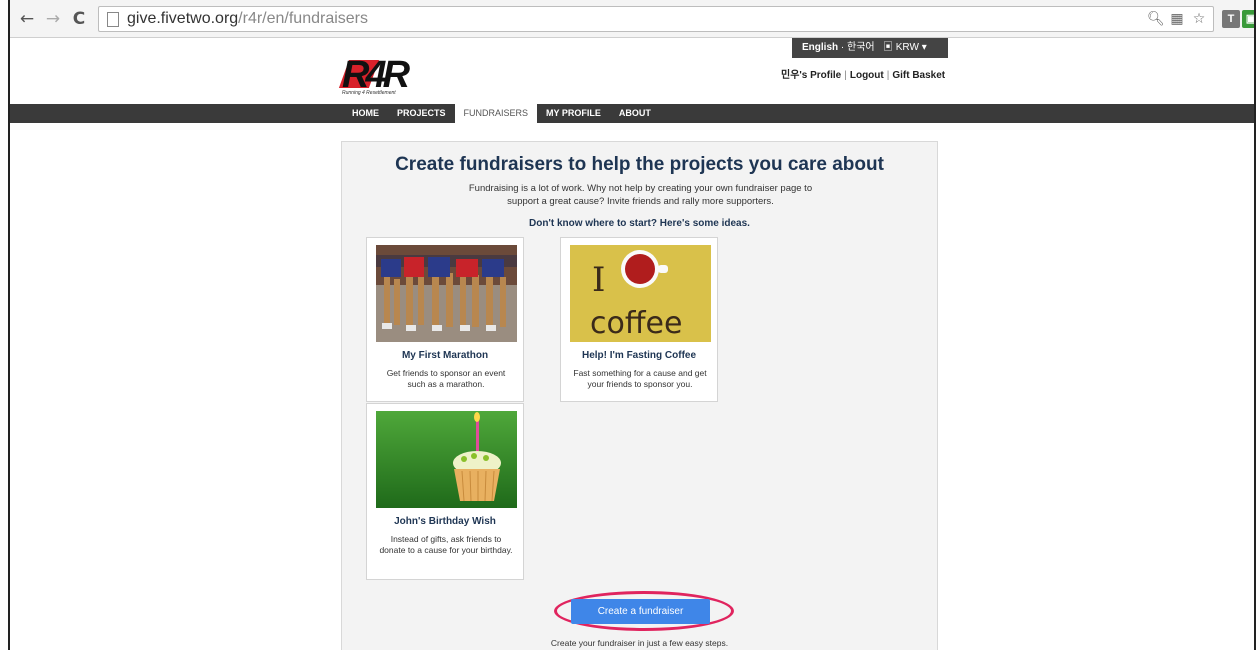 Image resolution: width=1257 pixels, height=650 pixels. What do you see at coordinates (573, 113) in the screenshot?
I see `nav-my-profile: MY PROFILE` at bounding box center [573, 113].